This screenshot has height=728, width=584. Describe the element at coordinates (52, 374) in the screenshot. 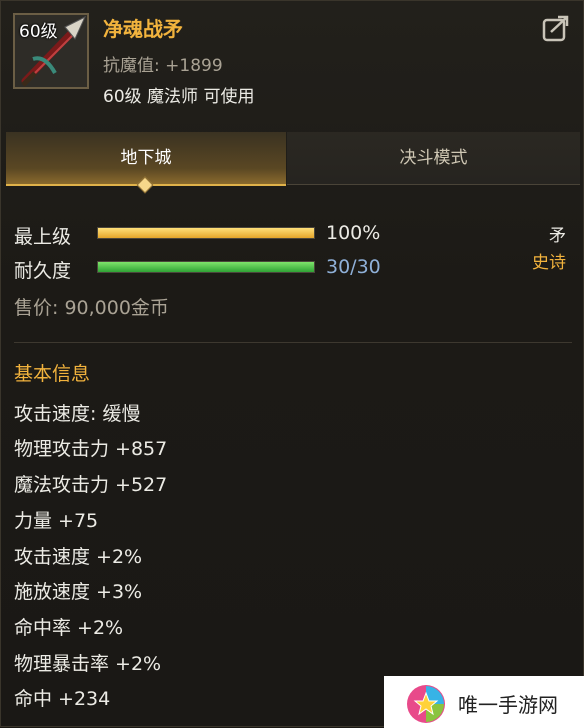

I see `basic-info-title: 基本信息` at that location.